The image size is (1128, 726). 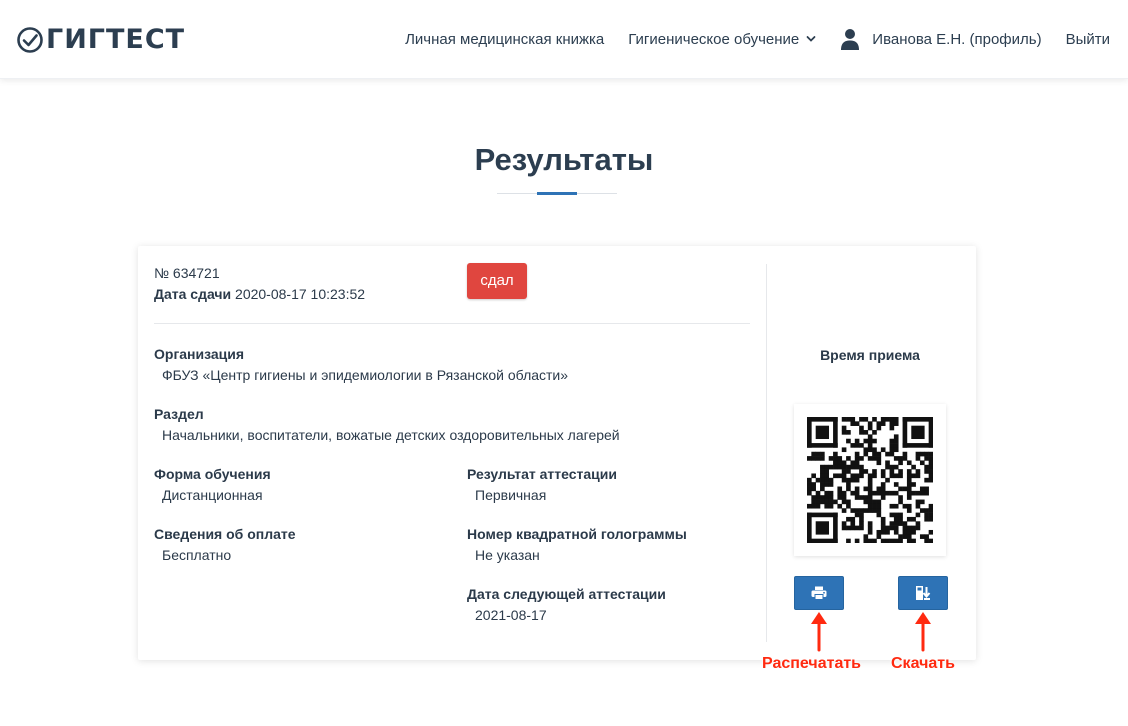 What do you see at coordinates (300, 294) in the screenshot?
I see `exam-date-value: 2020-08-17 10:23:52` at bounding box center [300, 294].